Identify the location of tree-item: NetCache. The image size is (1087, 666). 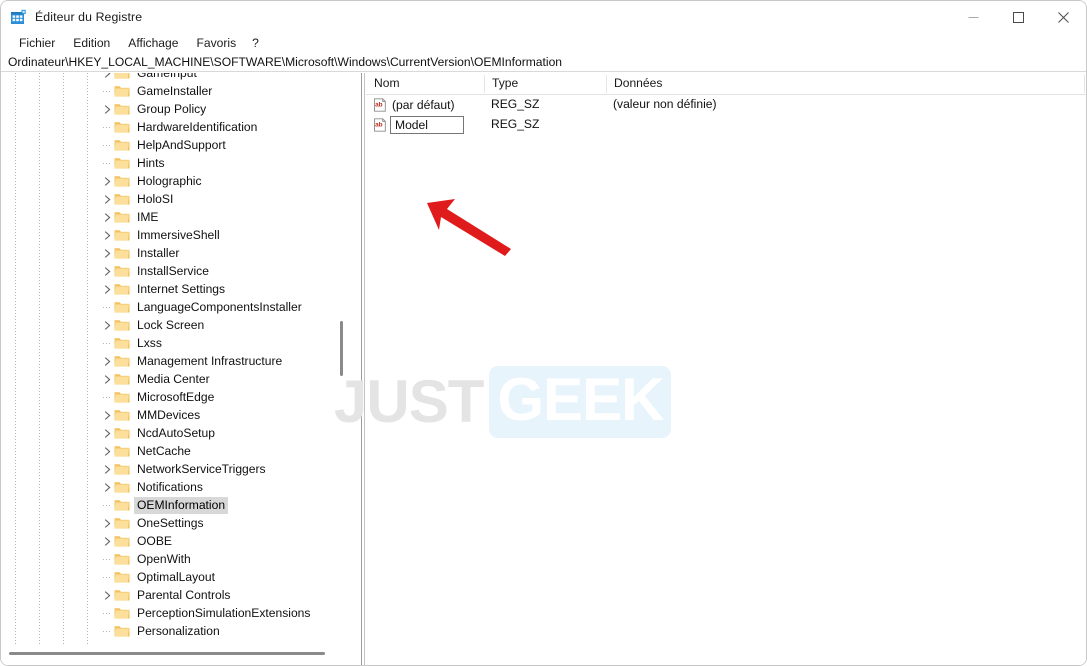
(174, 451).